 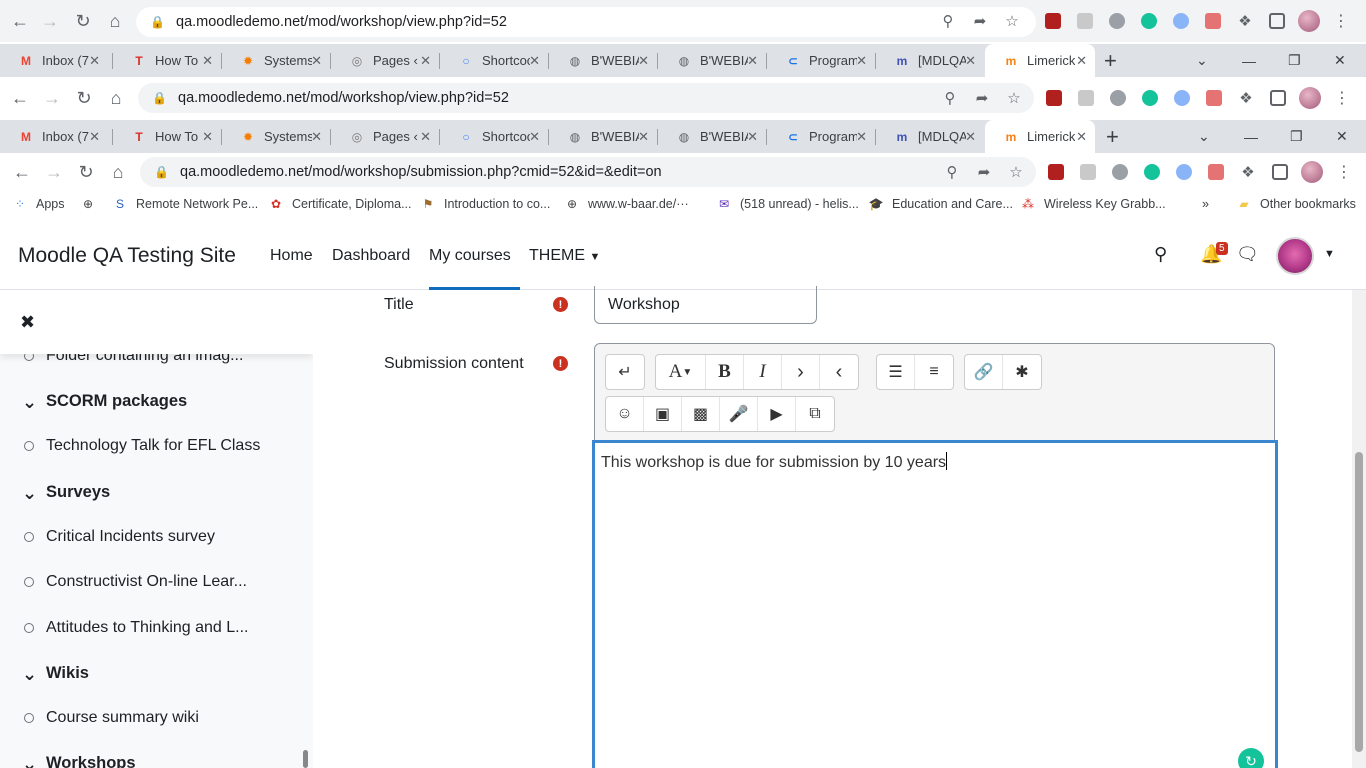 What do you see at coordinates (934, 372) in the screenshot?
I see `ordered-list-icon: ≡` at bounding box center [934, 372].